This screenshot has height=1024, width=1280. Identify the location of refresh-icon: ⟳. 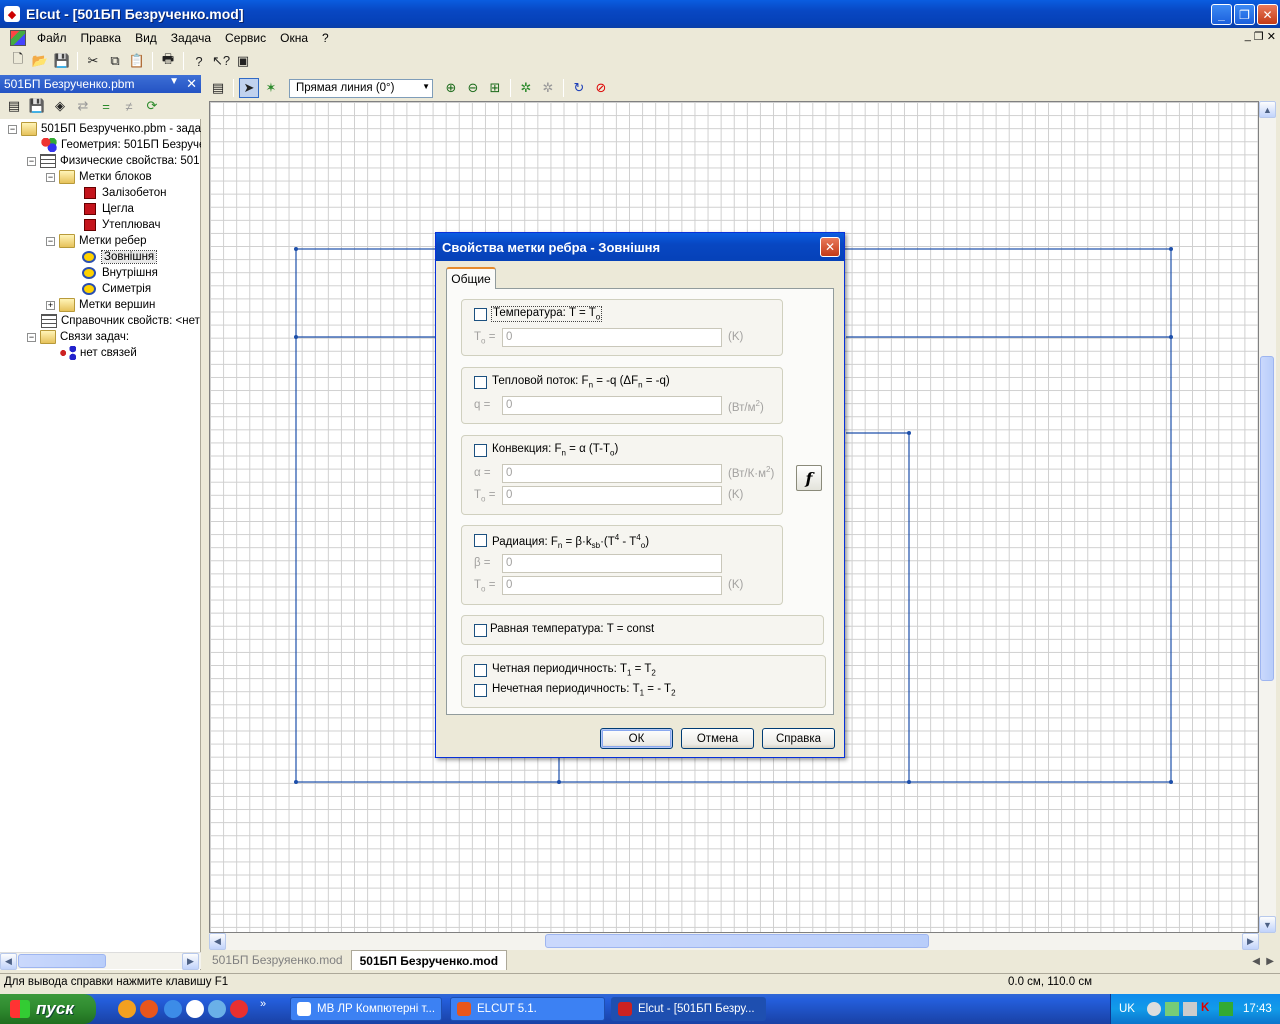
(152, 106).